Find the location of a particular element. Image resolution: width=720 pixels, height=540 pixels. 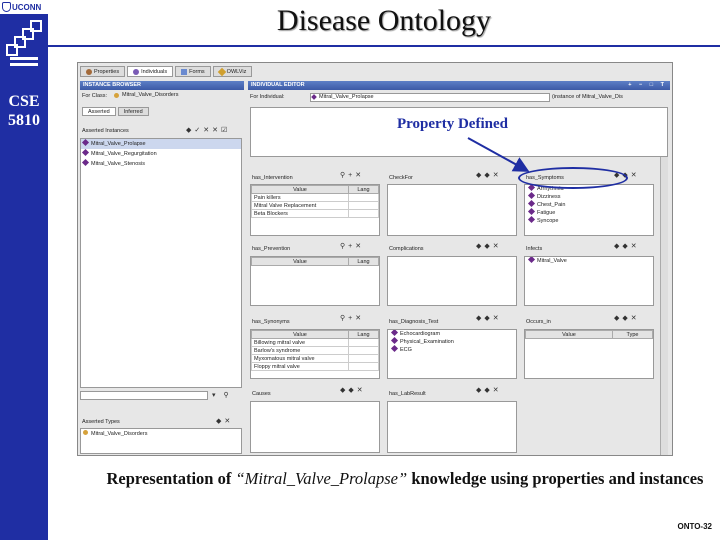

tab-owlviz: OWLViz is located at coordinates (232, 71).